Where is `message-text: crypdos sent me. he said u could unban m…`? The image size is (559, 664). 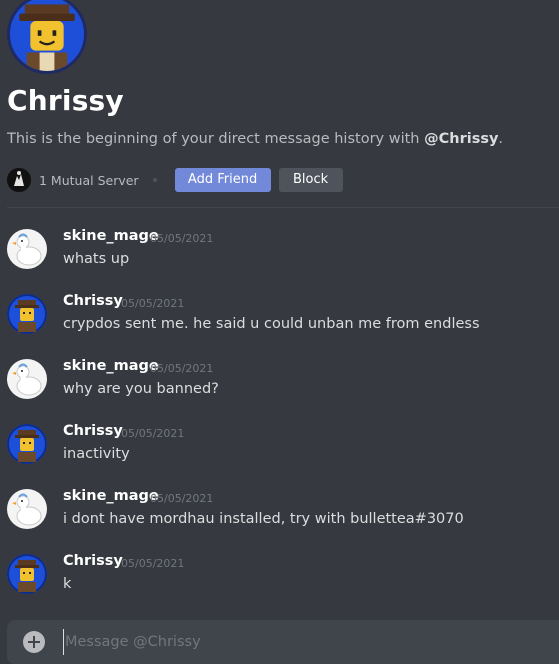
message-text: crypdos sent me. he said u could unban m… is located at coordinates (271, 324).